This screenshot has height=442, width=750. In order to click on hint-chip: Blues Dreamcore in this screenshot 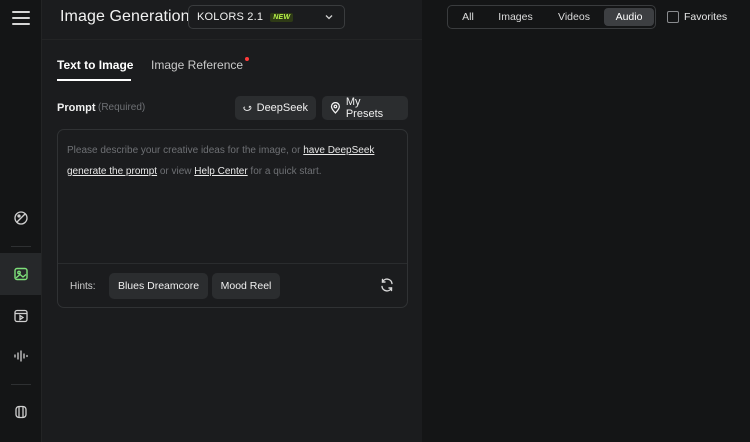, I will do `click(158, 286)`.